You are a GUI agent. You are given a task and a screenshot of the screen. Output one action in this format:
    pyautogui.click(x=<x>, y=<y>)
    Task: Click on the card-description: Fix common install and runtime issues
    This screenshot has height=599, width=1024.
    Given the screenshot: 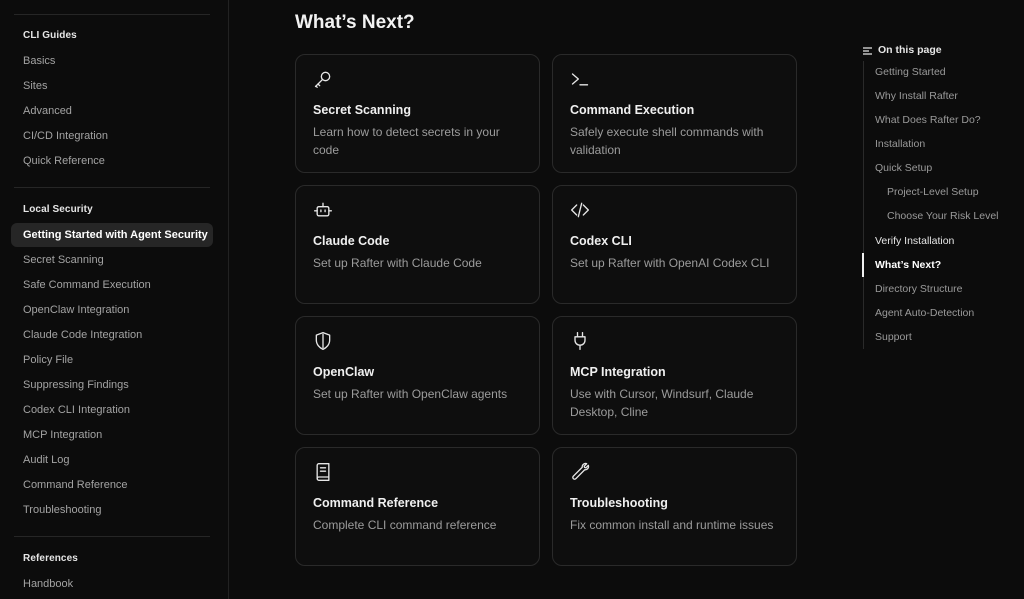 What is the action you would take?
    pyautogui.click(x=672, y=525)
    